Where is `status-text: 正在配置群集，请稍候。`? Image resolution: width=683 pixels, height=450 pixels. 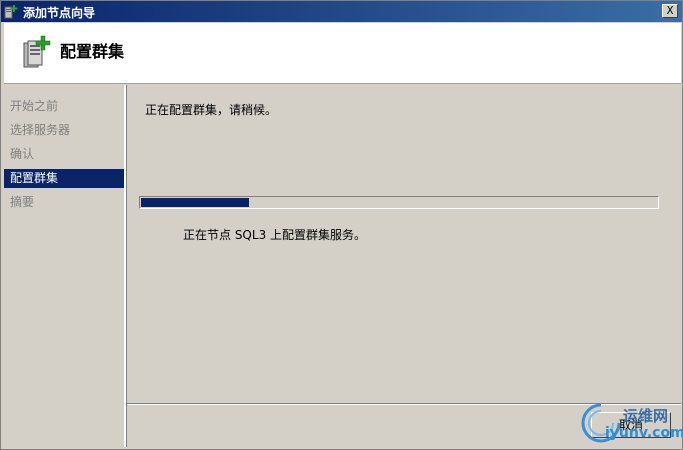 status-text: 正在配置群集，请稍候。 is located at coordinates (211, 110).